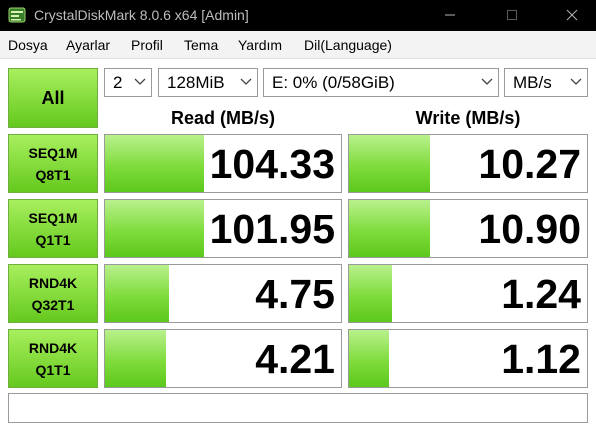  What do you see at coordinates (223, 293) in the screenshot?
I see `read-result-cell: 4.75` at bounding box center [223, 293].